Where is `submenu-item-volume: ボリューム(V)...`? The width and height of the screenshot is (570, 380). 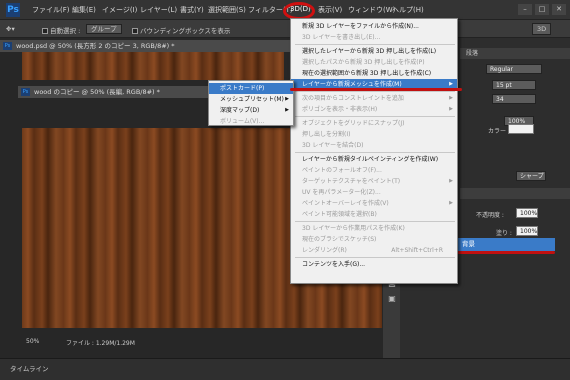
submenu-item-volume: ボリューム(V)... is located at coordinates (251, 121).